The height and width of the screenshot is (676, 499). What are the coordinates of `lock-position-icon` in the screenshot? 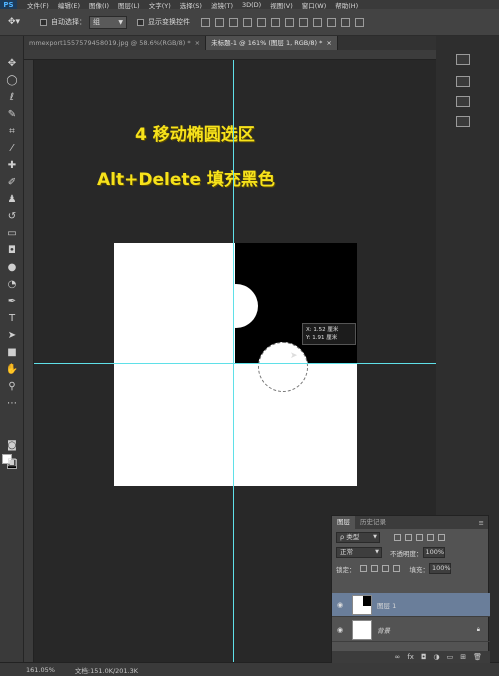 It's located at (385, 568).